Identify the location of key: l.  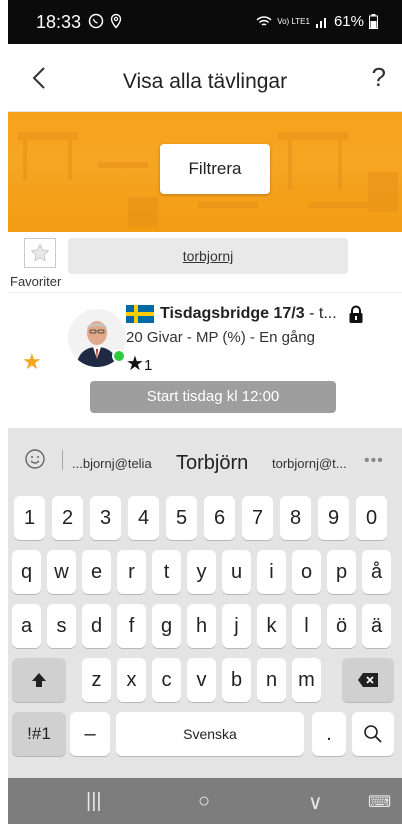
(306, 626).